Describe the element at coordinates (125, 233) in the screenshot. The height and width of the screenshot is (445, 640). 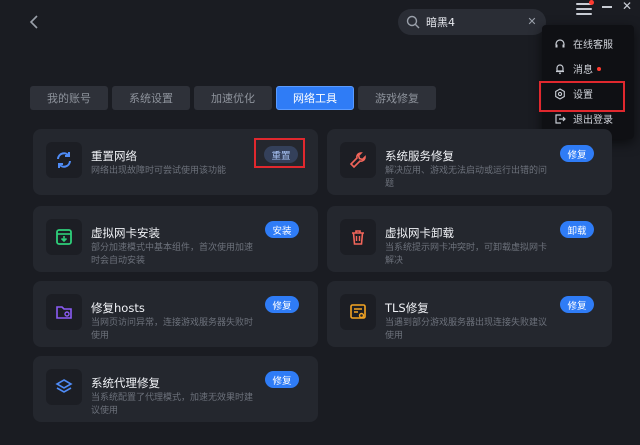
I see `card-title: 虚拟网卡安装` at that location.